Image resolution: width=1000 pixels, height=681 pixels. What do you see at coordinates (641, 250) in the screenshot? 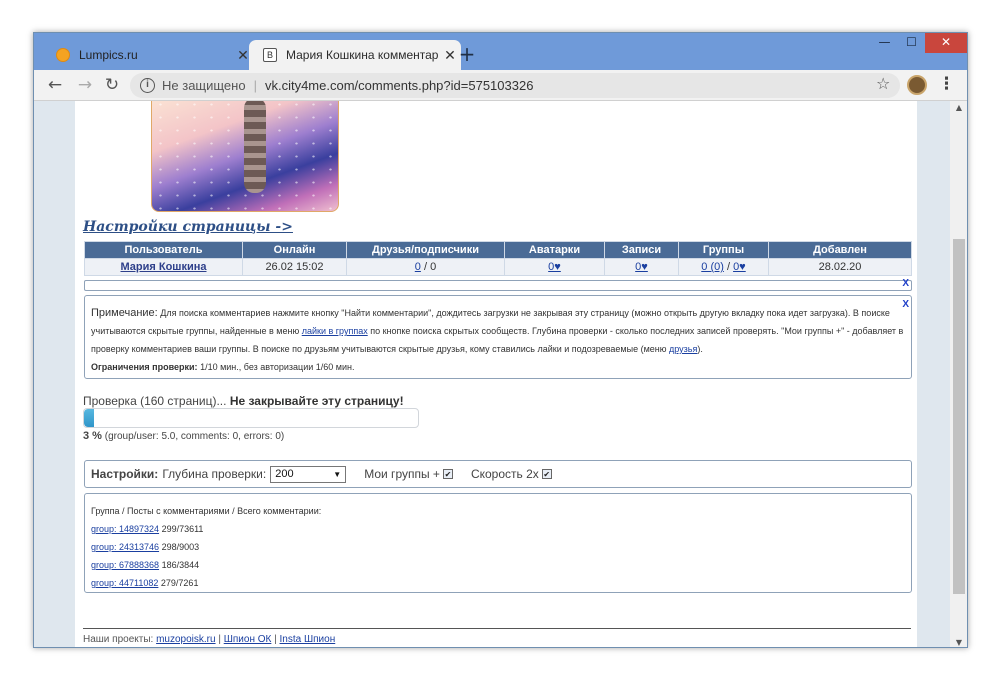
I see `header-posts: Записи` at bounding box center [641, 250].